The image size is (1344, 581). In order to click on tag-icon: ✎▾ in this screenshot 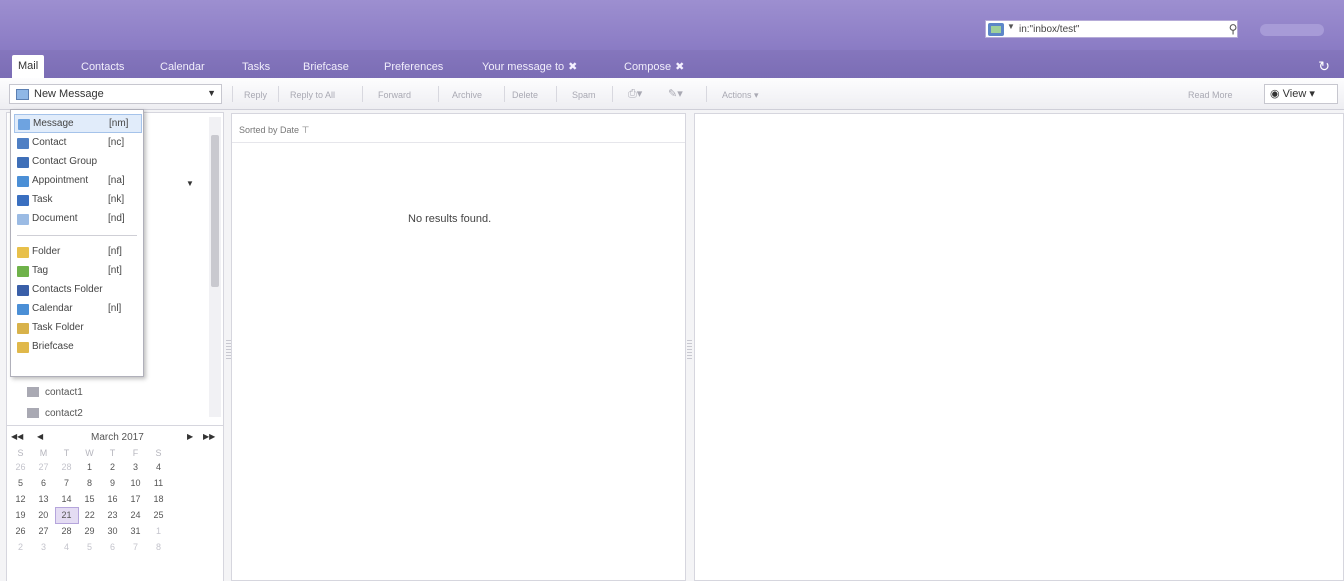, I will do `click(675, 93)`.